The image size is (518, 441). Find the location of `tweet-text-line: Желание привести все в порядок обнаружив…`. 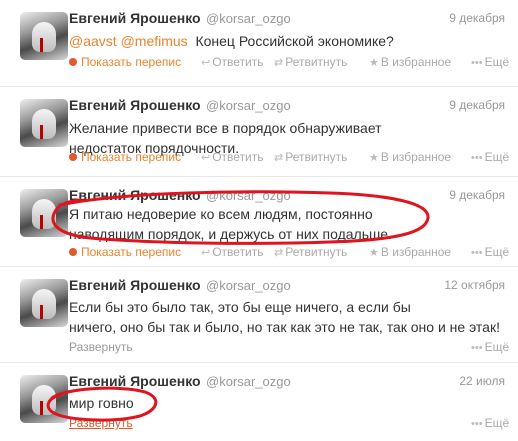

tweet-text-line: Желание привести все в порядок обнаружив… is located at coordinates (225, 128).